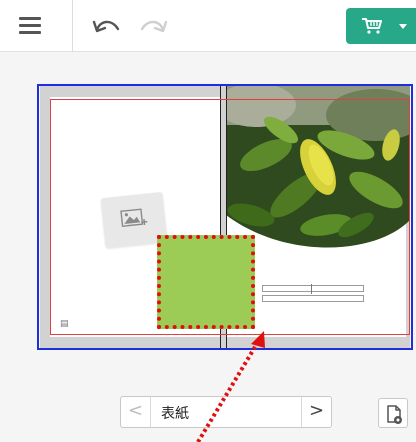  I want to click on top-toolbar, so click(208, 26).